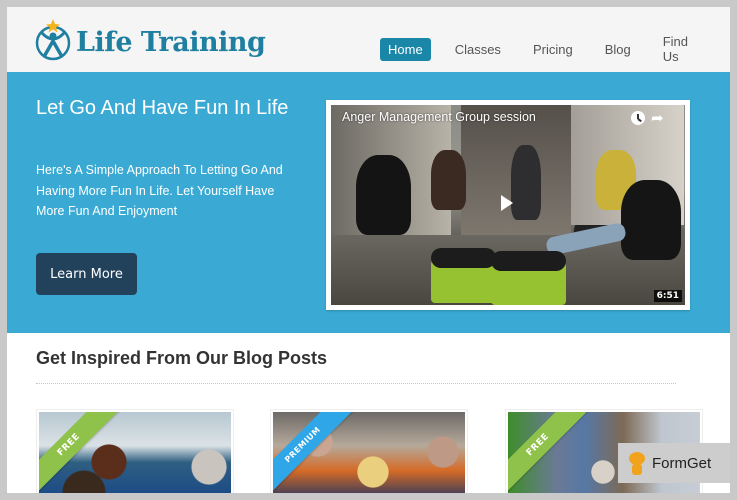 This screenshot has width=737, height=500. I want to click on blog-card-image: FREE, so click(135, 452).